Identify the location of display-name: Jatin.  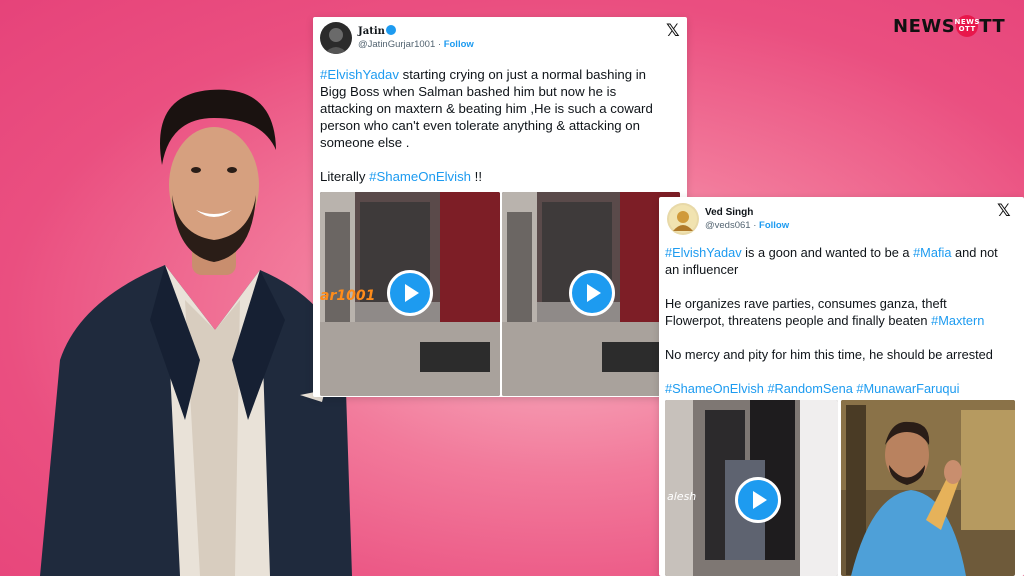
(371, 31).